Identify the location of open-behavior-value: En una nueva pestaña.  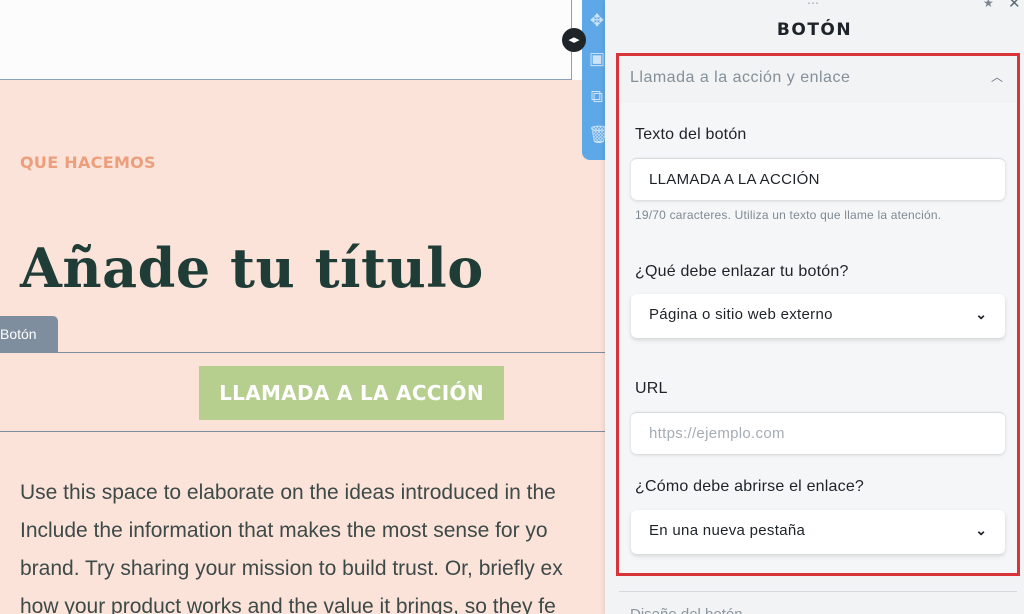
(727, 530).